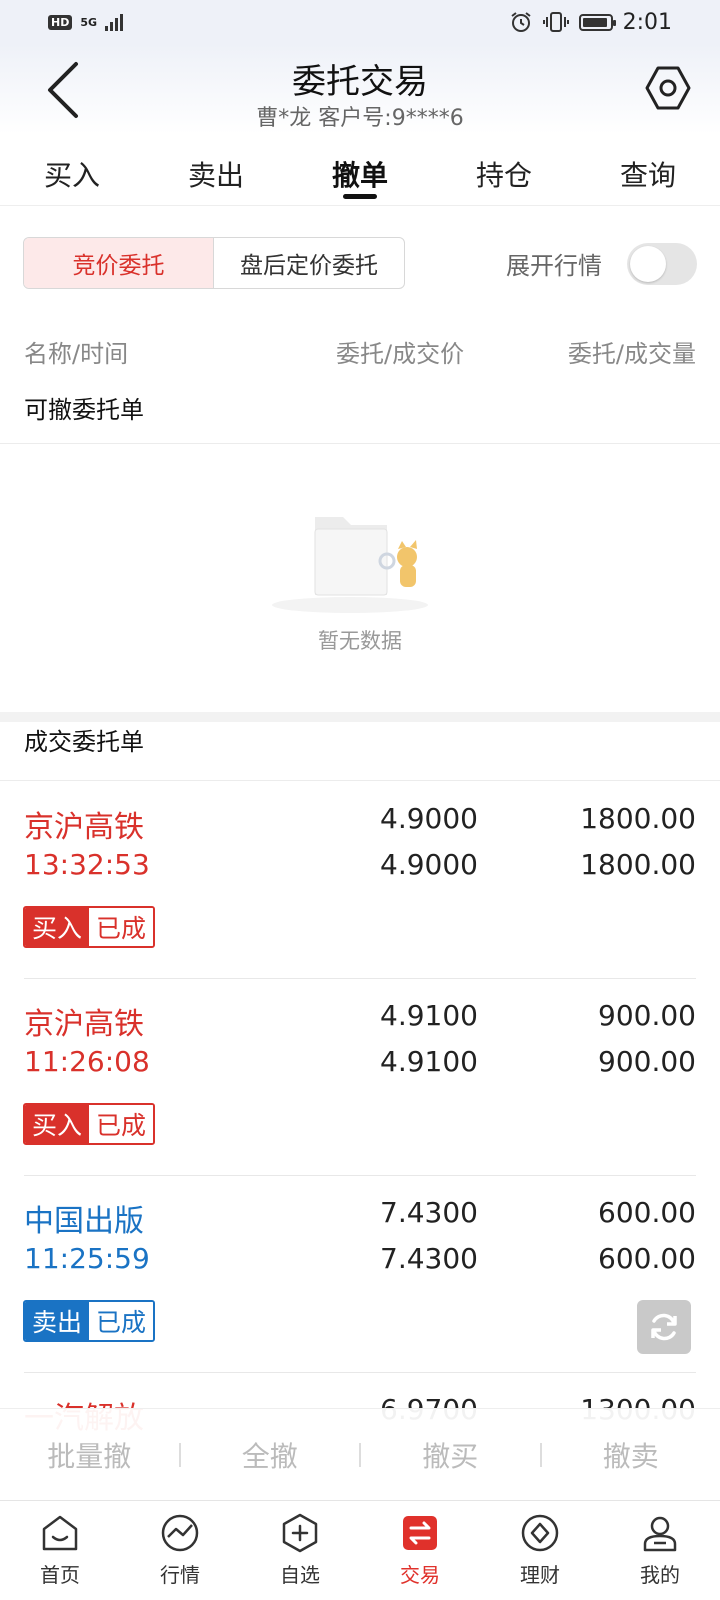 This screenshot has height=1600, width=720. I want to click on nav-watchlist: 自选, so click(300, 1550).